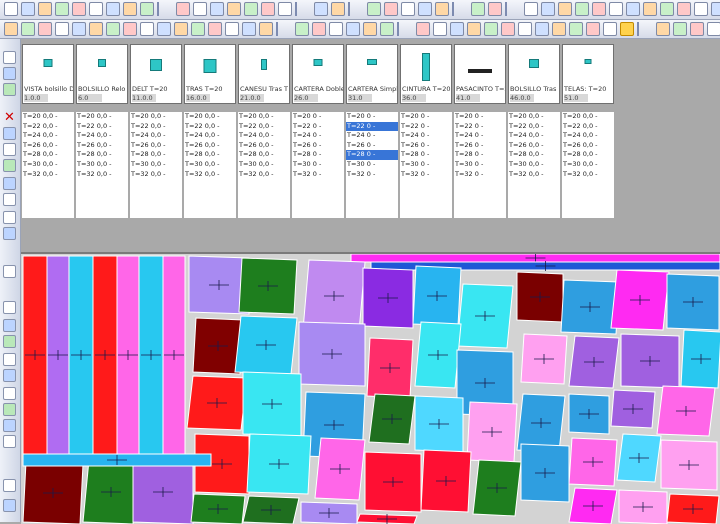  What do you see at coordinates (9, 325) in the screenshot?
I see `flip-icon` at bounding box center [9, 325].